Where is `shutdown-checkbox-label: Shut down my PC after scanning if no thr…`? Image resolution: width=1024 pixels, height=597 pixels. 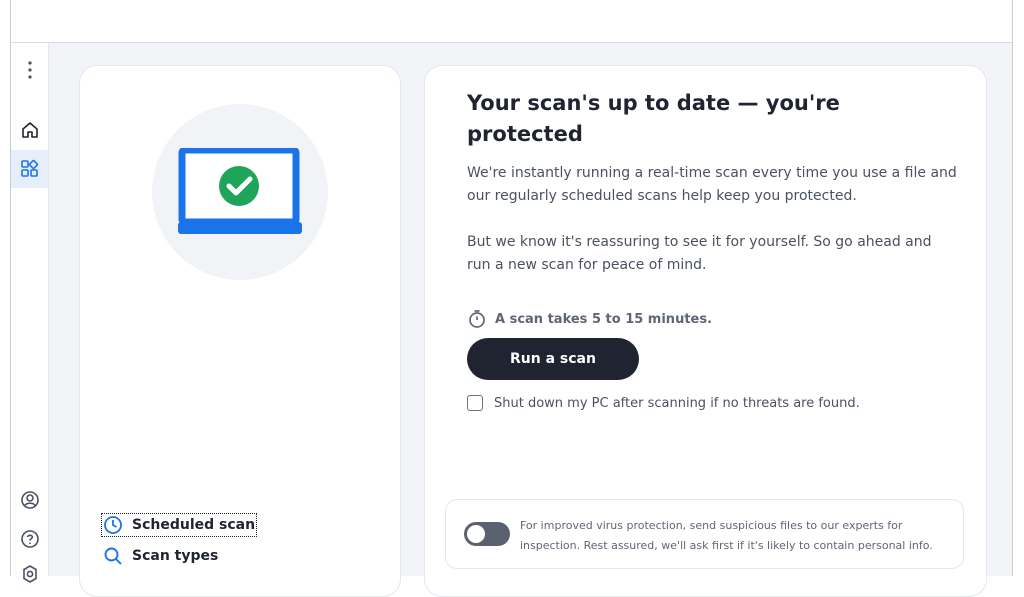 shutdown-checkbox-label: Shut down my PC after scanning if no thr… is located at coordinates (677, 403).